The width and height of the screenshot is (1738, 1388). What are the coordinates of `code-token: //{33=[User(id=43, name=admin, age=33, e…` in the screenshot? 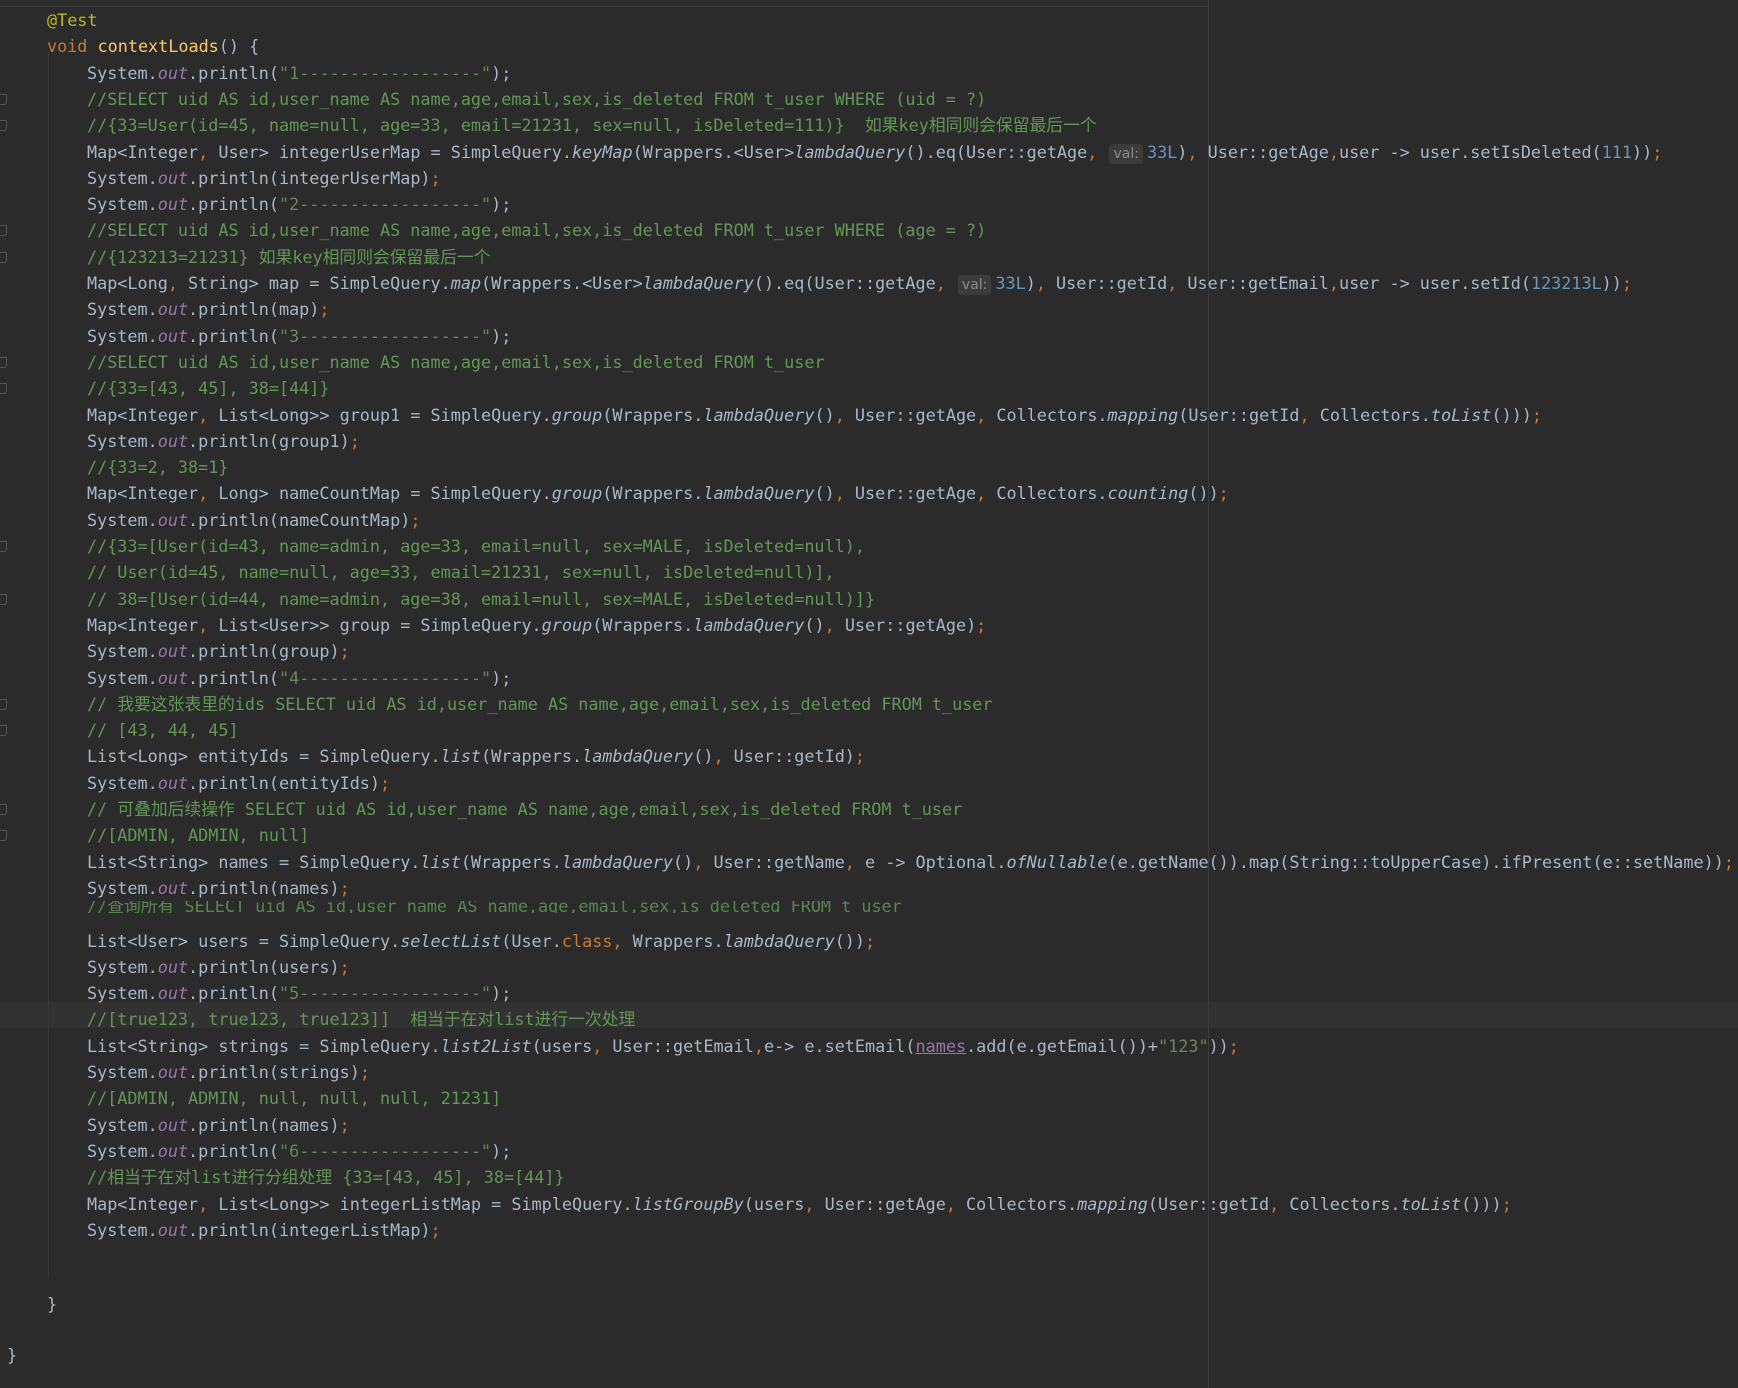 It's located at (476, 546).